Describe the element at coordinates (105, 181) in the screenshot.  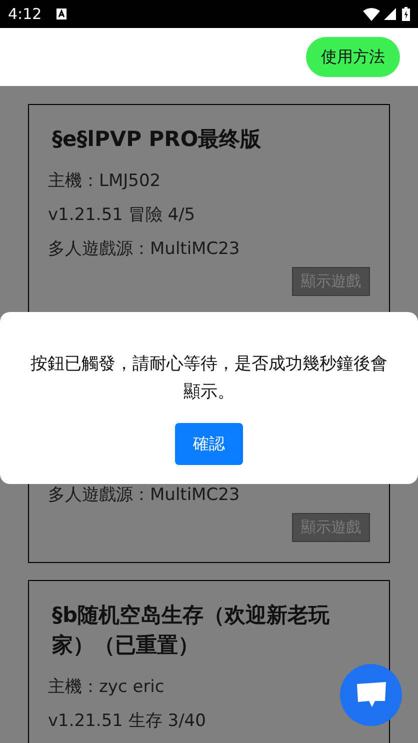
I see `server-host: 主機：LMJ502` at that location.